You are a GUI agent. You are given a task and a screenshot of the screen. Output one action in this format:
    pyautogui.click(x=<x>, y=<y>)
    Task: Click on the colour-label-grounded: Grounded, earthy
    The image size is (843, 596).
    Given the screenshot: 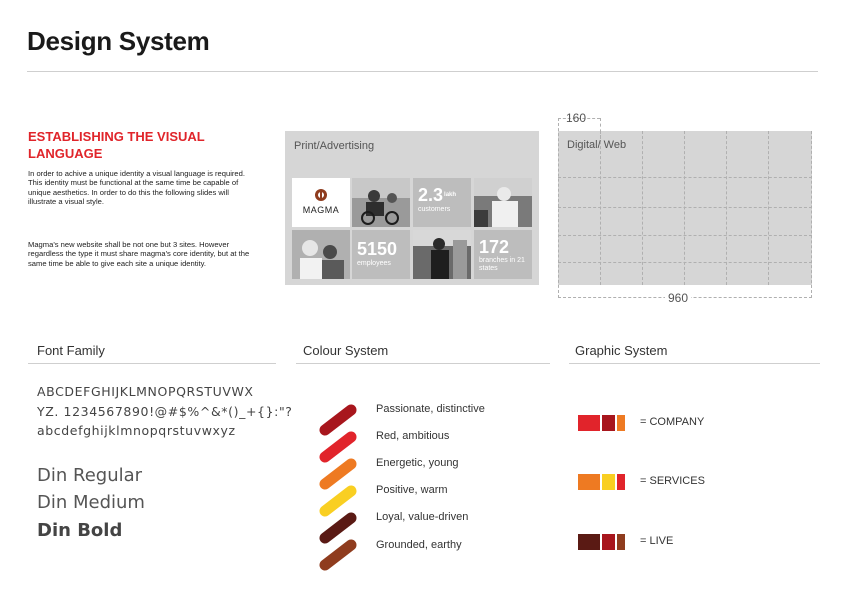 What is the action you would take?
    pyautogui.click(x=419, y=545)
    